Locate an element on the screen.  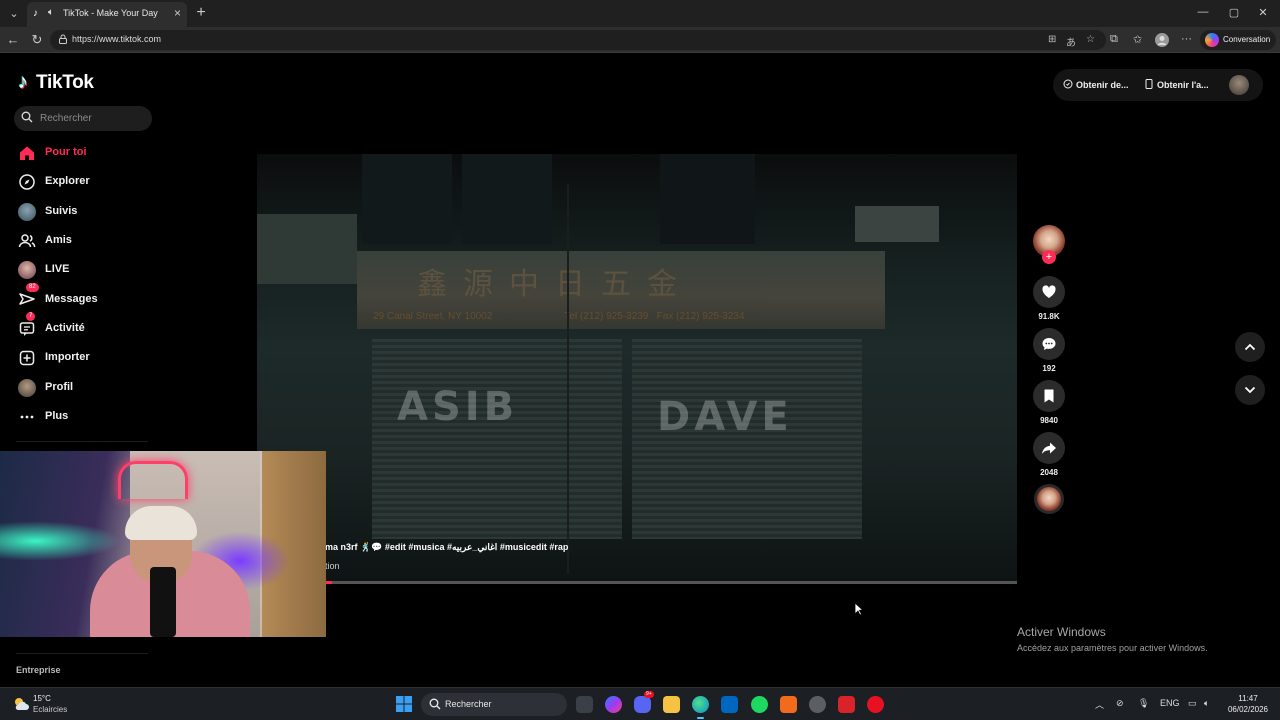
refresh-button: ↻ is located at coordinates (37, 40).